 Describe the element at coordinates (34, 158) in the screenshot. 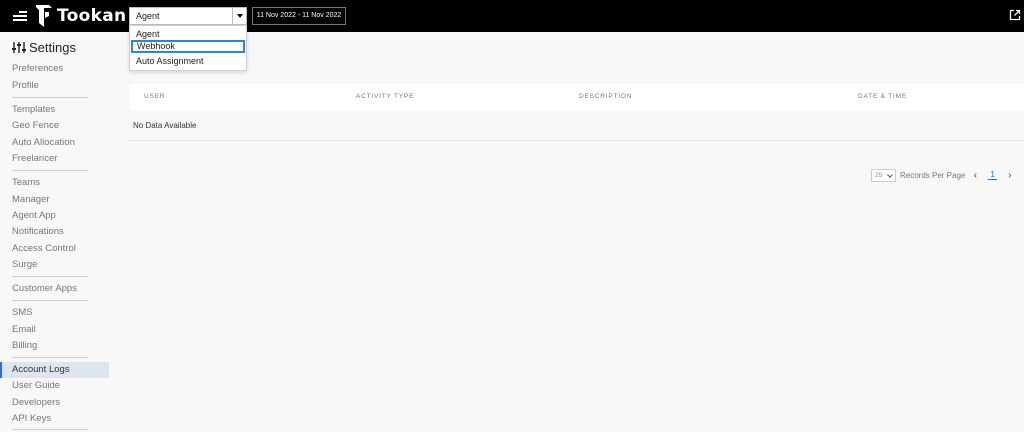

I see `sidebar-item-freelancer: Freelancer` at that location.